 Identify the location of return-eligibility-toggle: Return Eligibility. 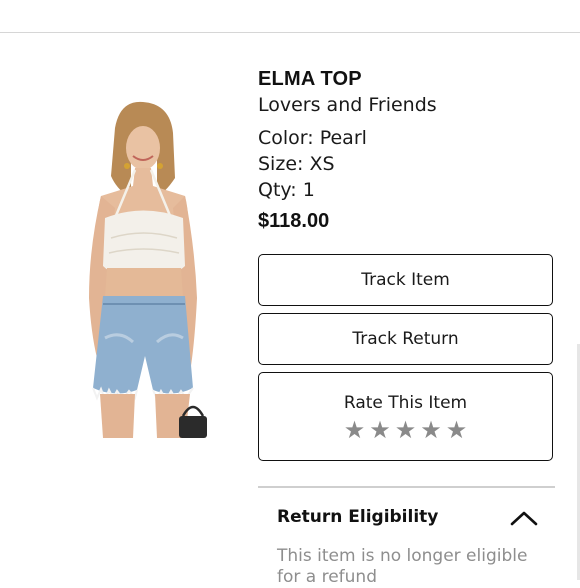
(406, 517).